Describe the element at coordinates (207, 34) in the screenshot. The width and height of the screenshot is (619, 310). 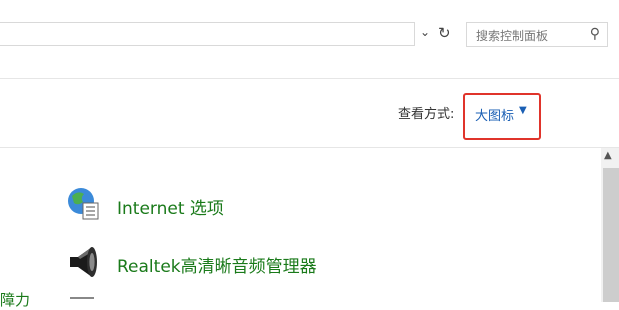
I see `address-bar` at that location.